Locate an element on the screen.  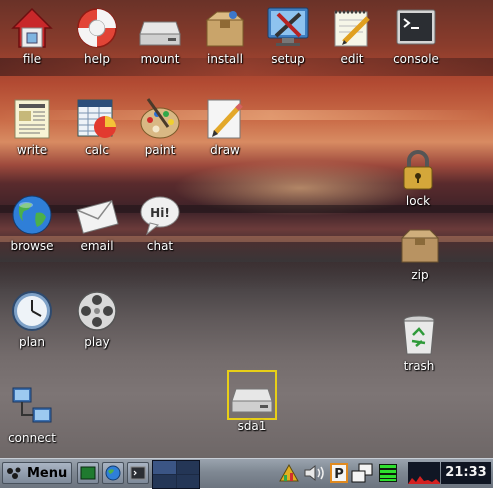
desktop-icon-trash: trash is located at coordinates (419, 348).